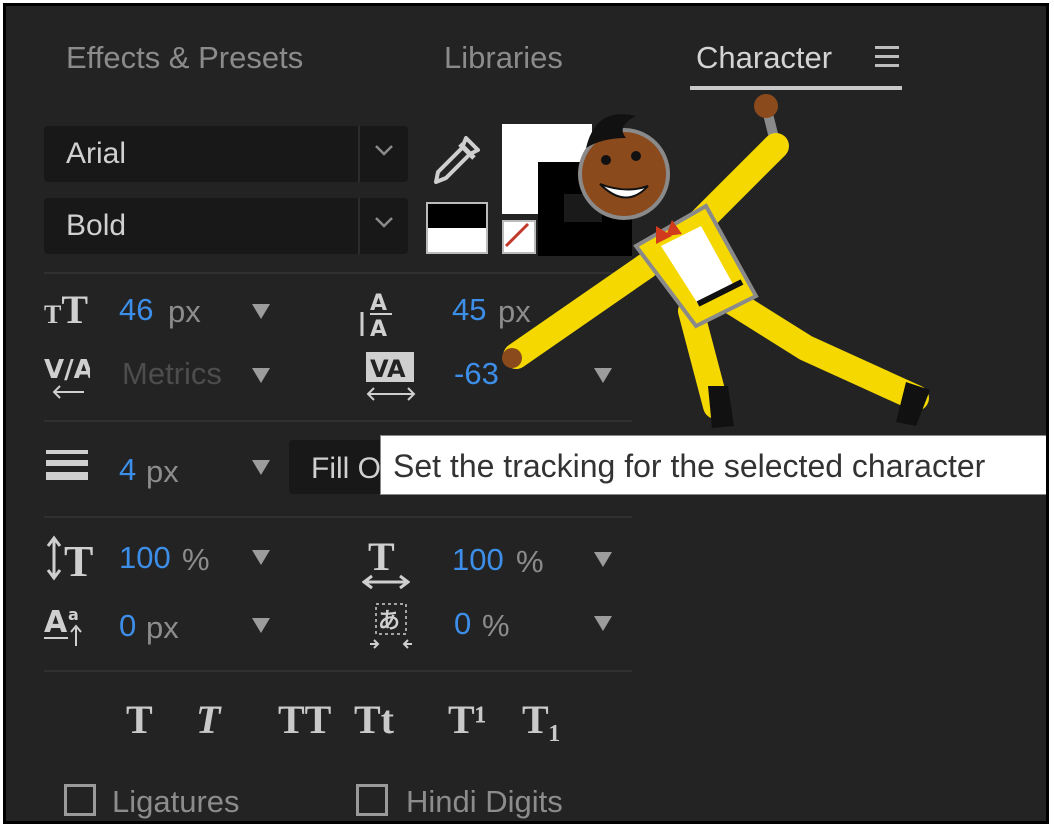 The width and height of the screenshot is (1054, 829). Describe the element at coordinates (484, 801) in the screenshot. I see `hindi-digits-label: Hindi Digits` at that location.